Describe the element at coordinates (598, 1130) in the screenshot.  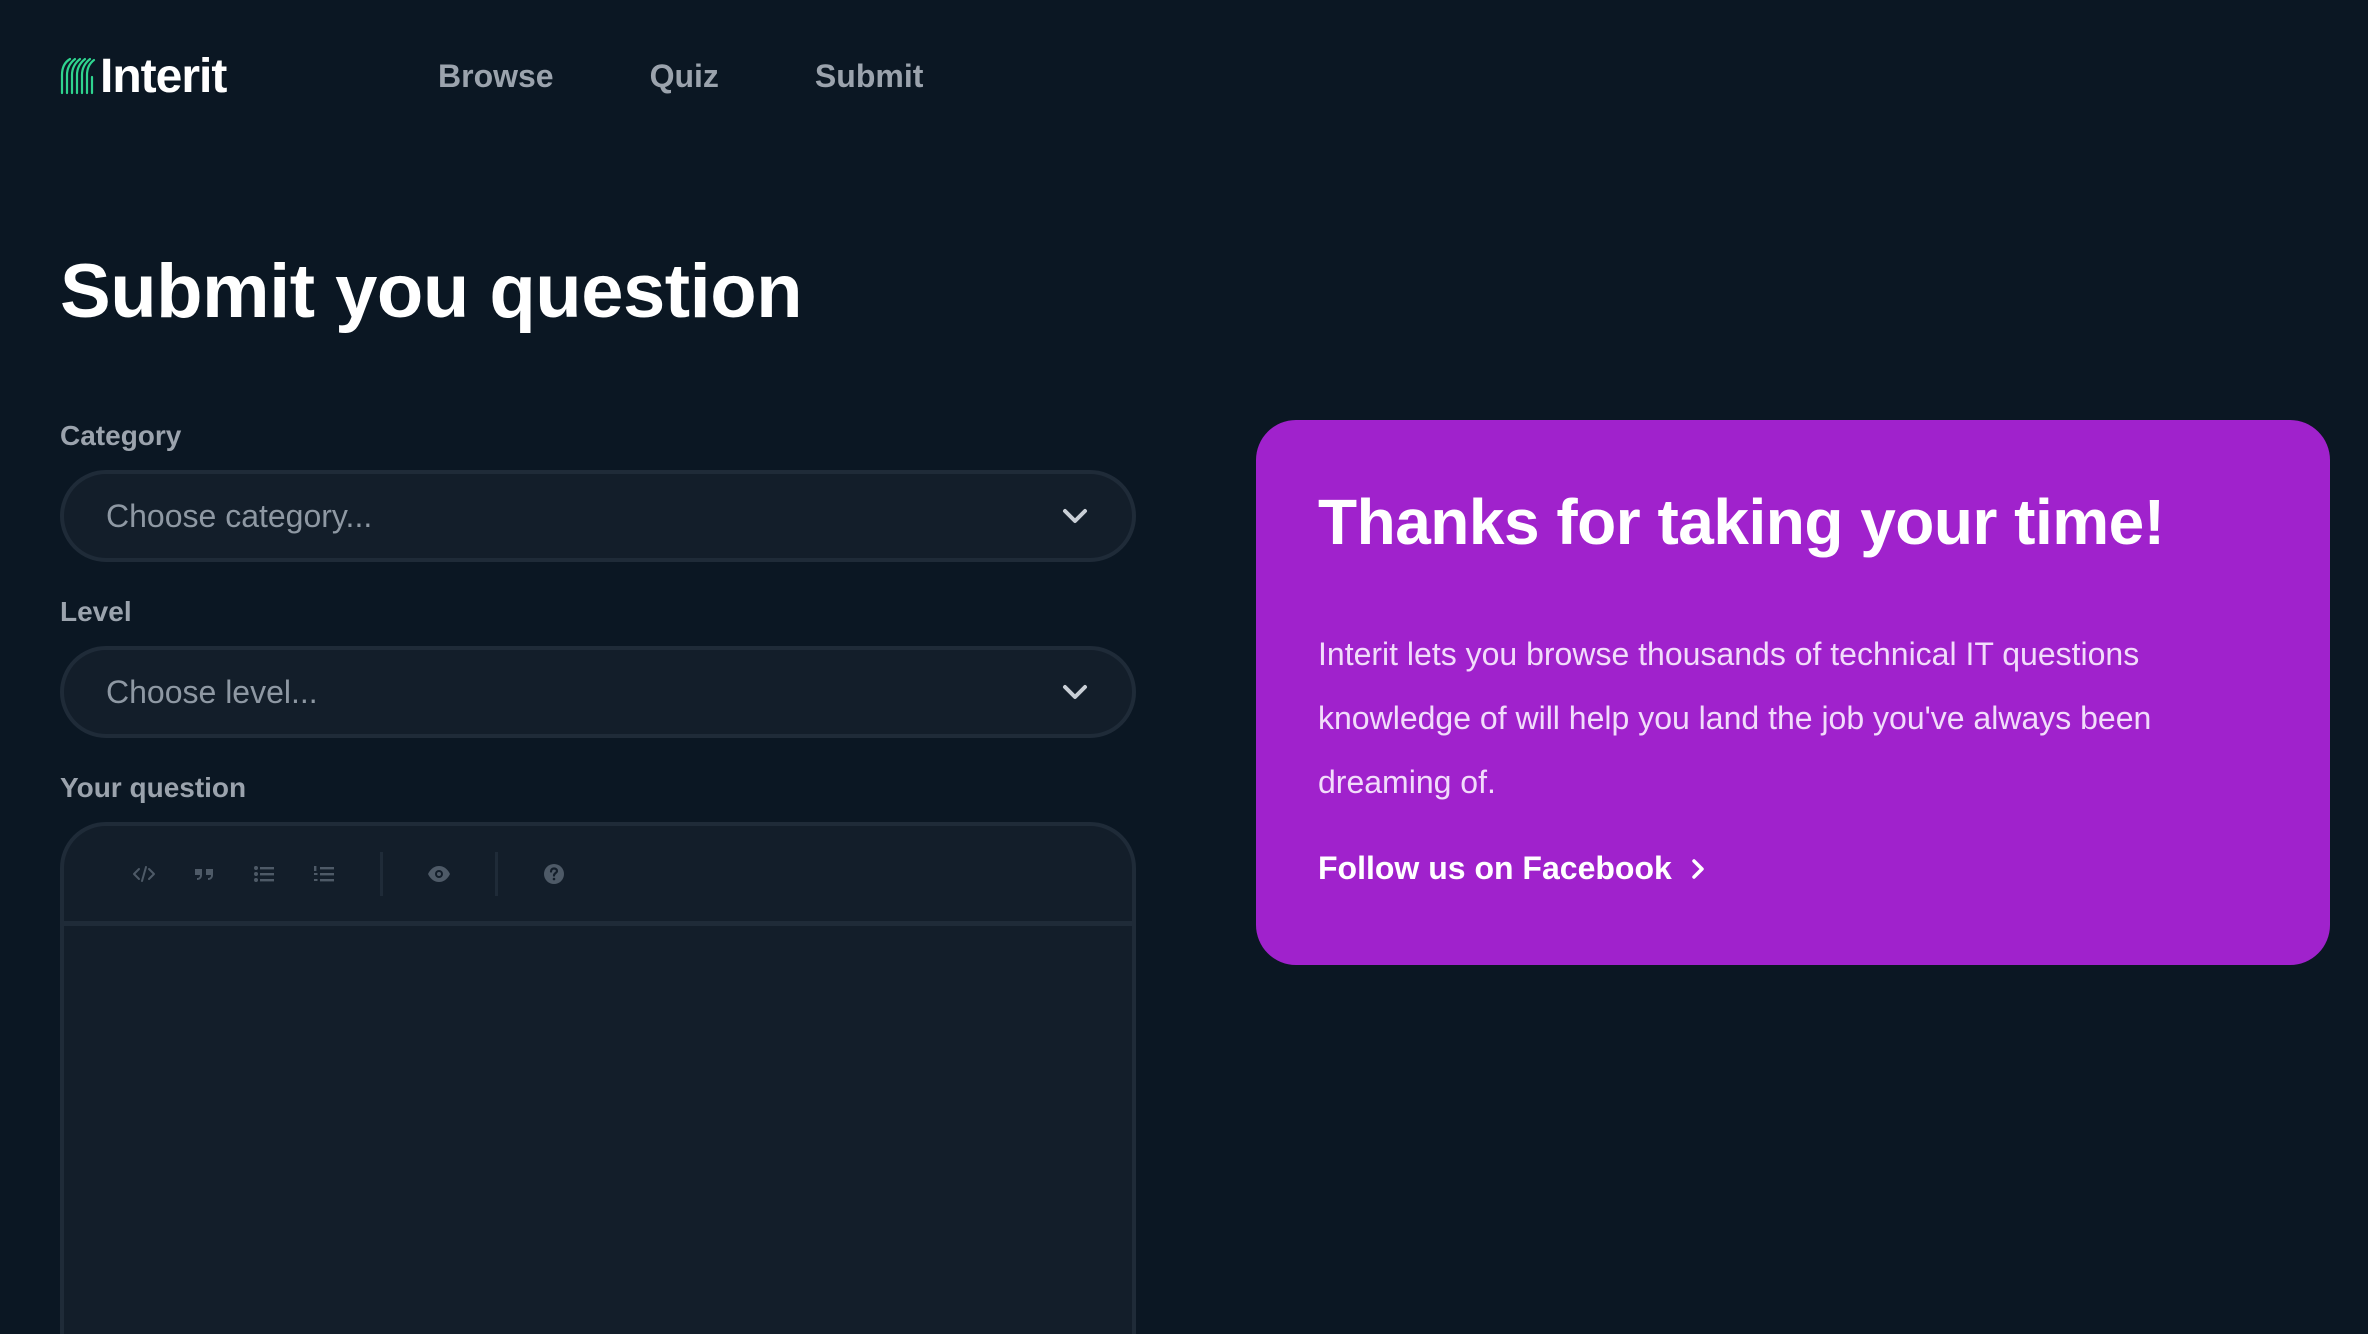
I see `question-textarea` at that location.